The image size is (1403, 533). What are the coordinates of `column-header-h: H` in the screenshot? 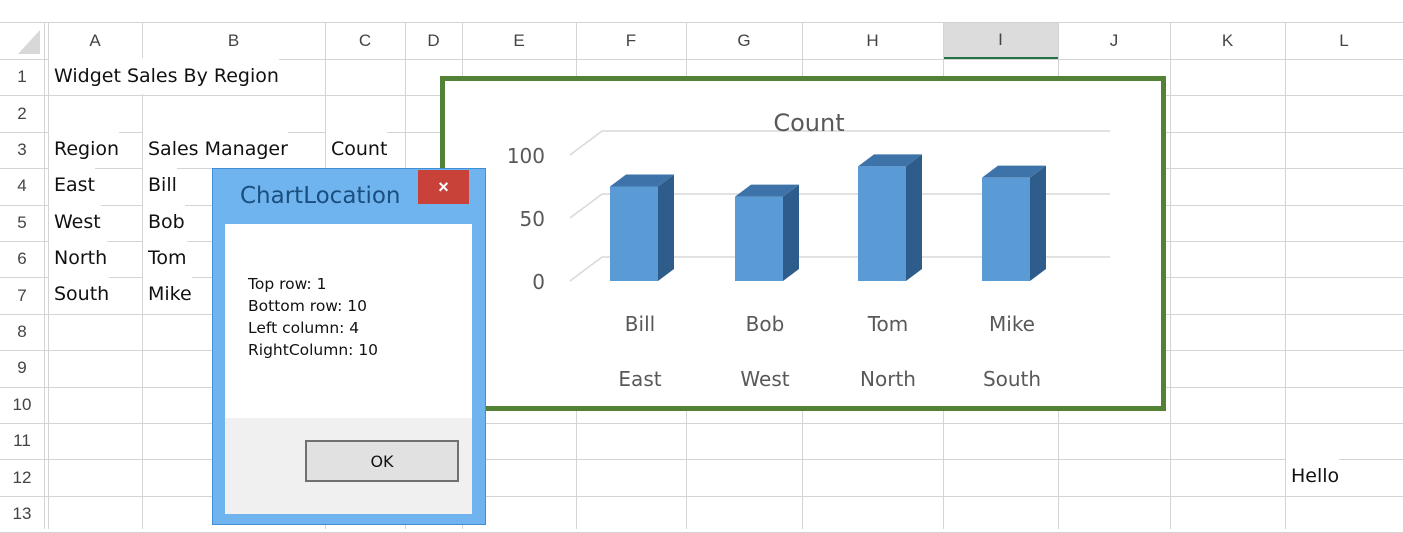 It's located at (872, 40).